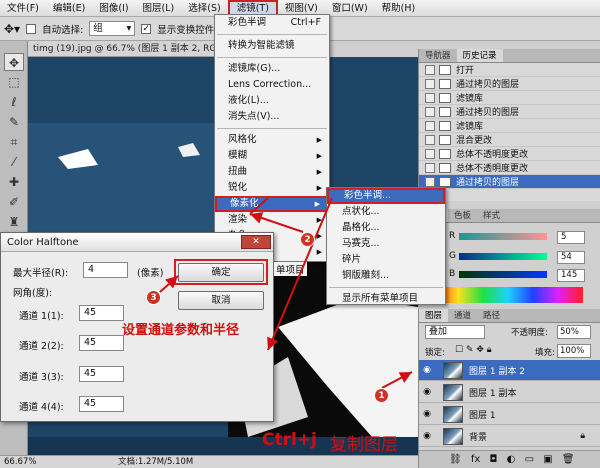 The width and height of the screenshot is (600, 468). What do you see at coordinates (181, 330) in the screenshot?
I see `param-note: 设置通道参数和半径` at bounding box center [181, 330].